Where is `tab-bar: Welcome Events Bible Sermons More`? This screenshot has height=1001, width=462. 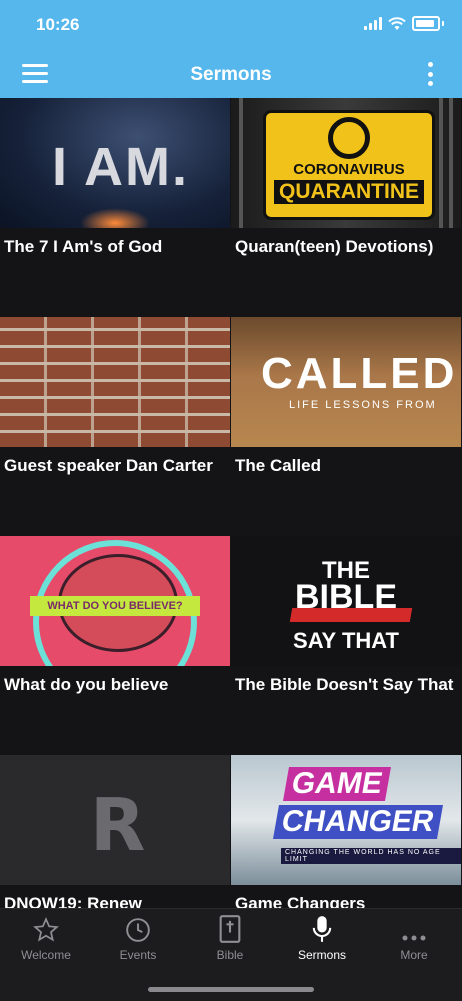 tab-bar: Welcome Events Bible Sermons More is located at coordinates (231, 954).